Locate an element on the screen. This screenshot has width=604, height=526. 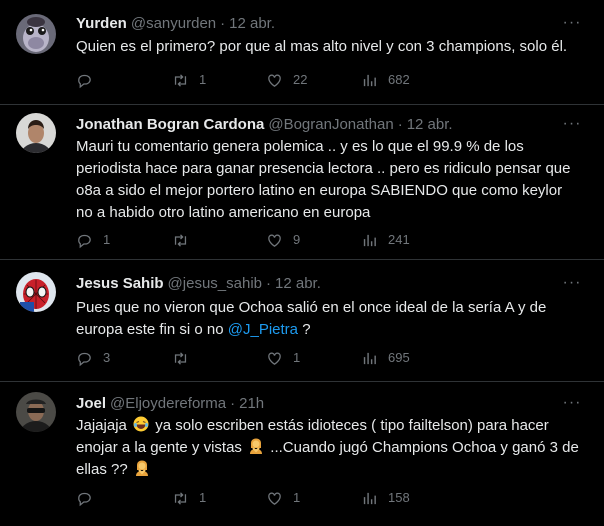
author-handle: @jesus_sahib is located at coordinates (215, 283).